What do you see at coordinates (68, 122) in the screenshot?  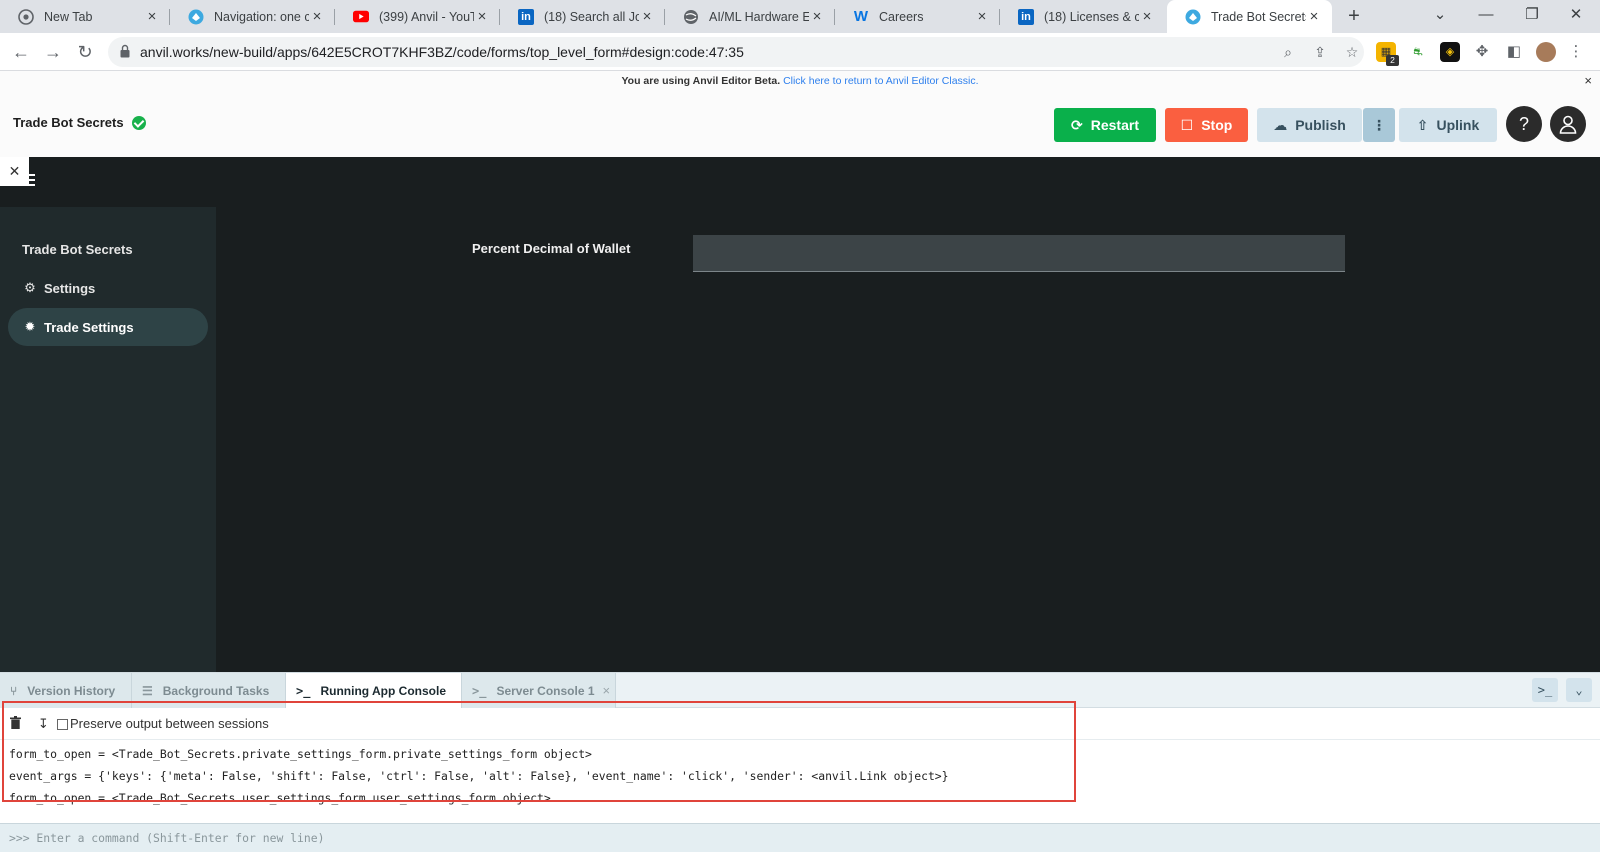 I see `app-name: Trade Bot Secrets` at bounding box center [68, 122].